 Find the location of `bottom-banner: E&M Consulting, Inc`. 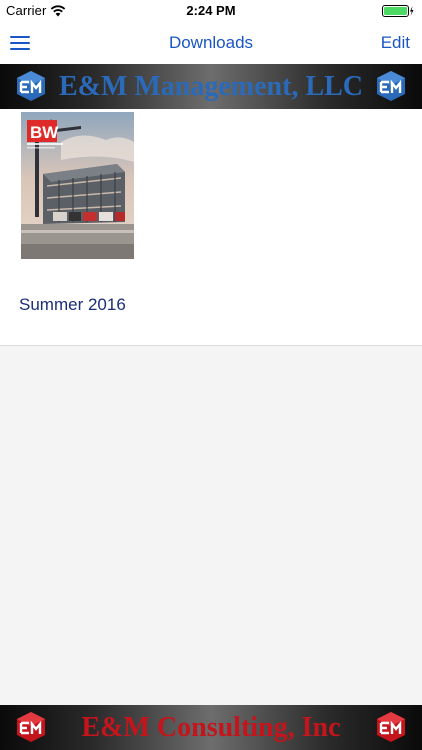

bottom-banner: E&M Consulting, Inc is located at coordinates (211, 727).